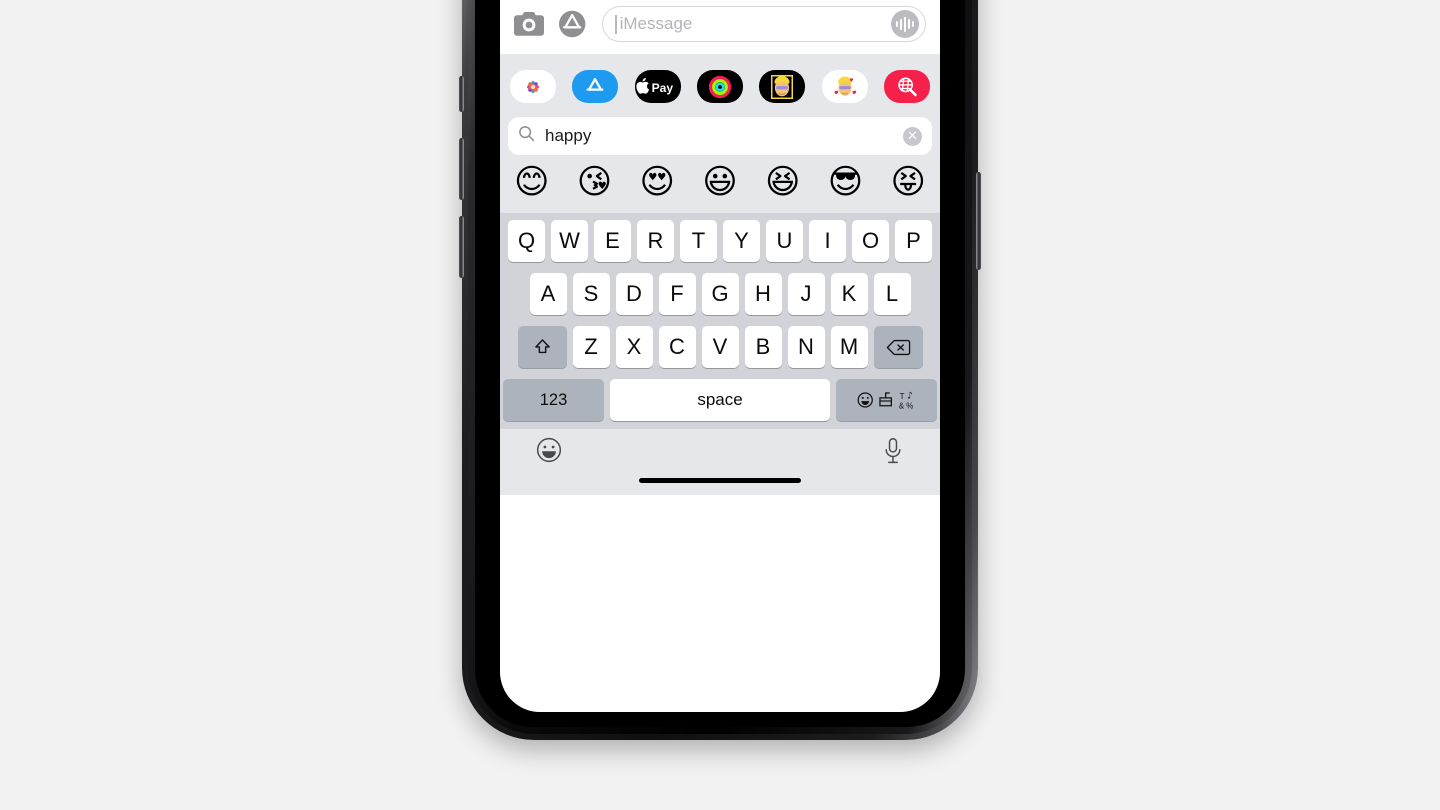 The width and height of the screenshot is (1440, 810). What do you see at coordinates (573, 24) in the screenshot?
I see `app-store-icon` at bounding box center [573, 24].